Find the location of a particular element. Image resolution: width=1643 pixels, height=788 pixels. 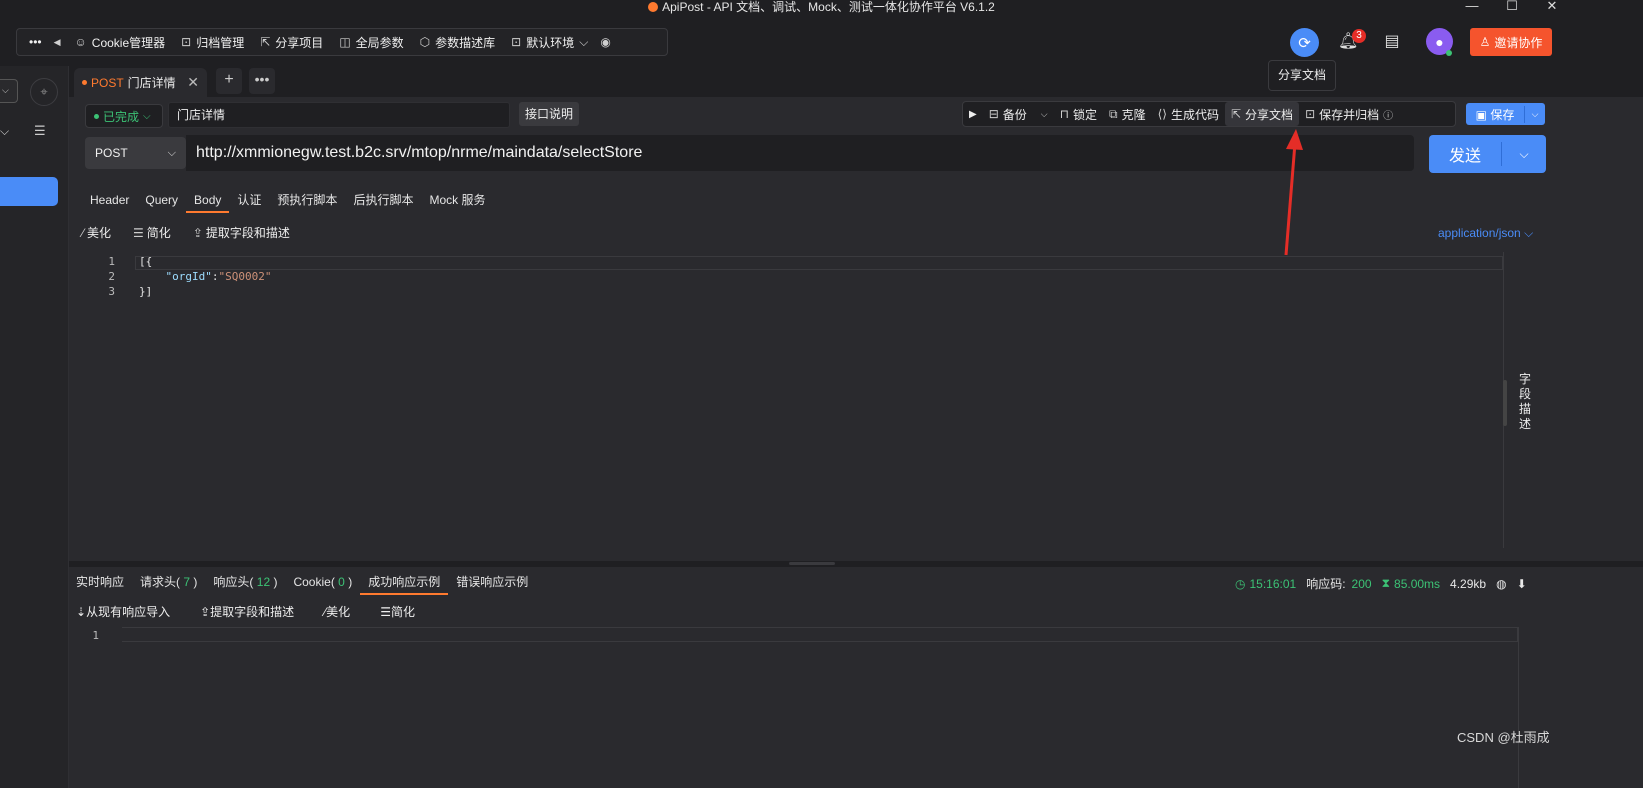

cube-icon: ⬡ is located at coordinates (425, 42).